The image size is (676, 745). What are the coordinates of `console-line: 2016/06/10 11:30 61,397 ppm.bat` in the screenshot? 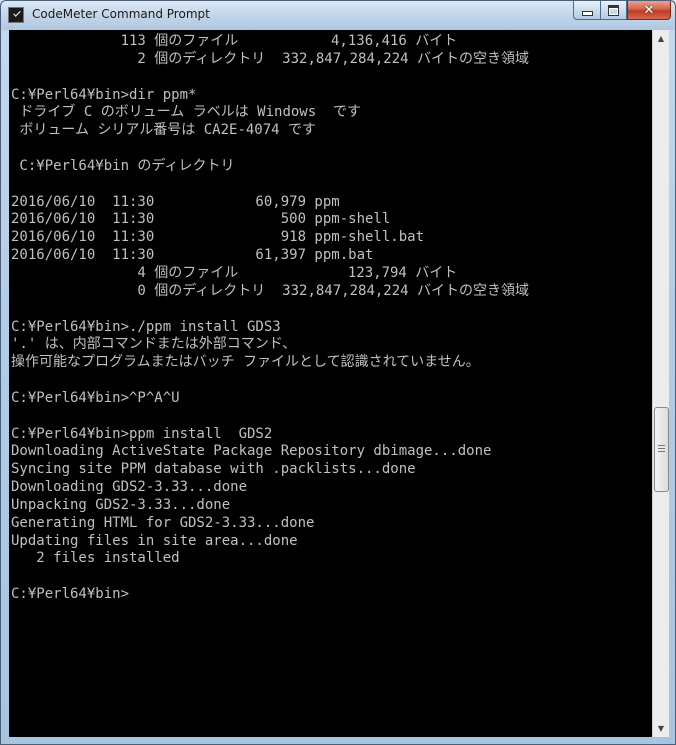 It's located at (192, 255).